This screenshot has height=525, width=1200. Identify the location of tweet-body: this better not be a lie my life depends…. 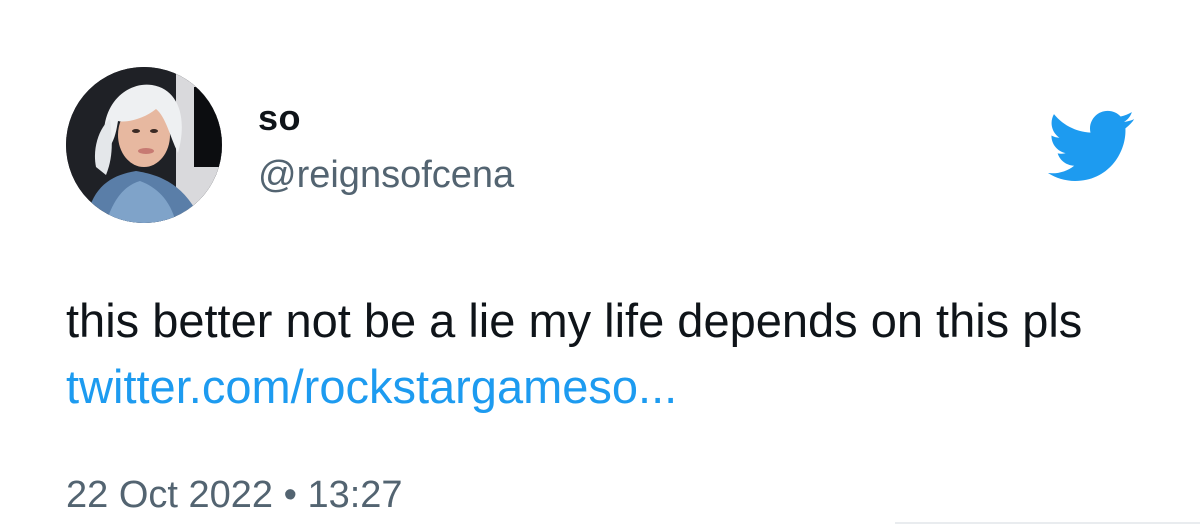
(574, 320).